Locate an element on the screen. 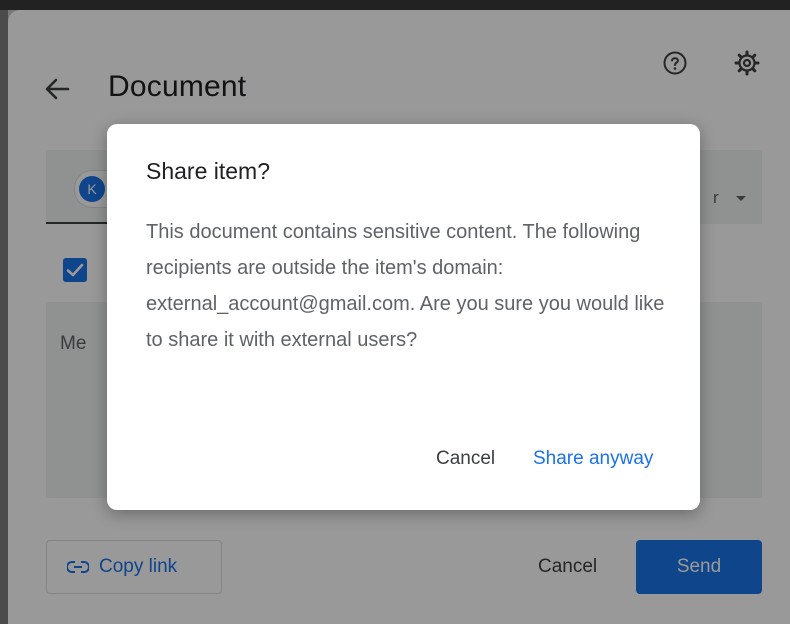 The width and height of the screenshot is (790, 624). dialog-cancel-button: Cancel is located at coordinates (465, 459).